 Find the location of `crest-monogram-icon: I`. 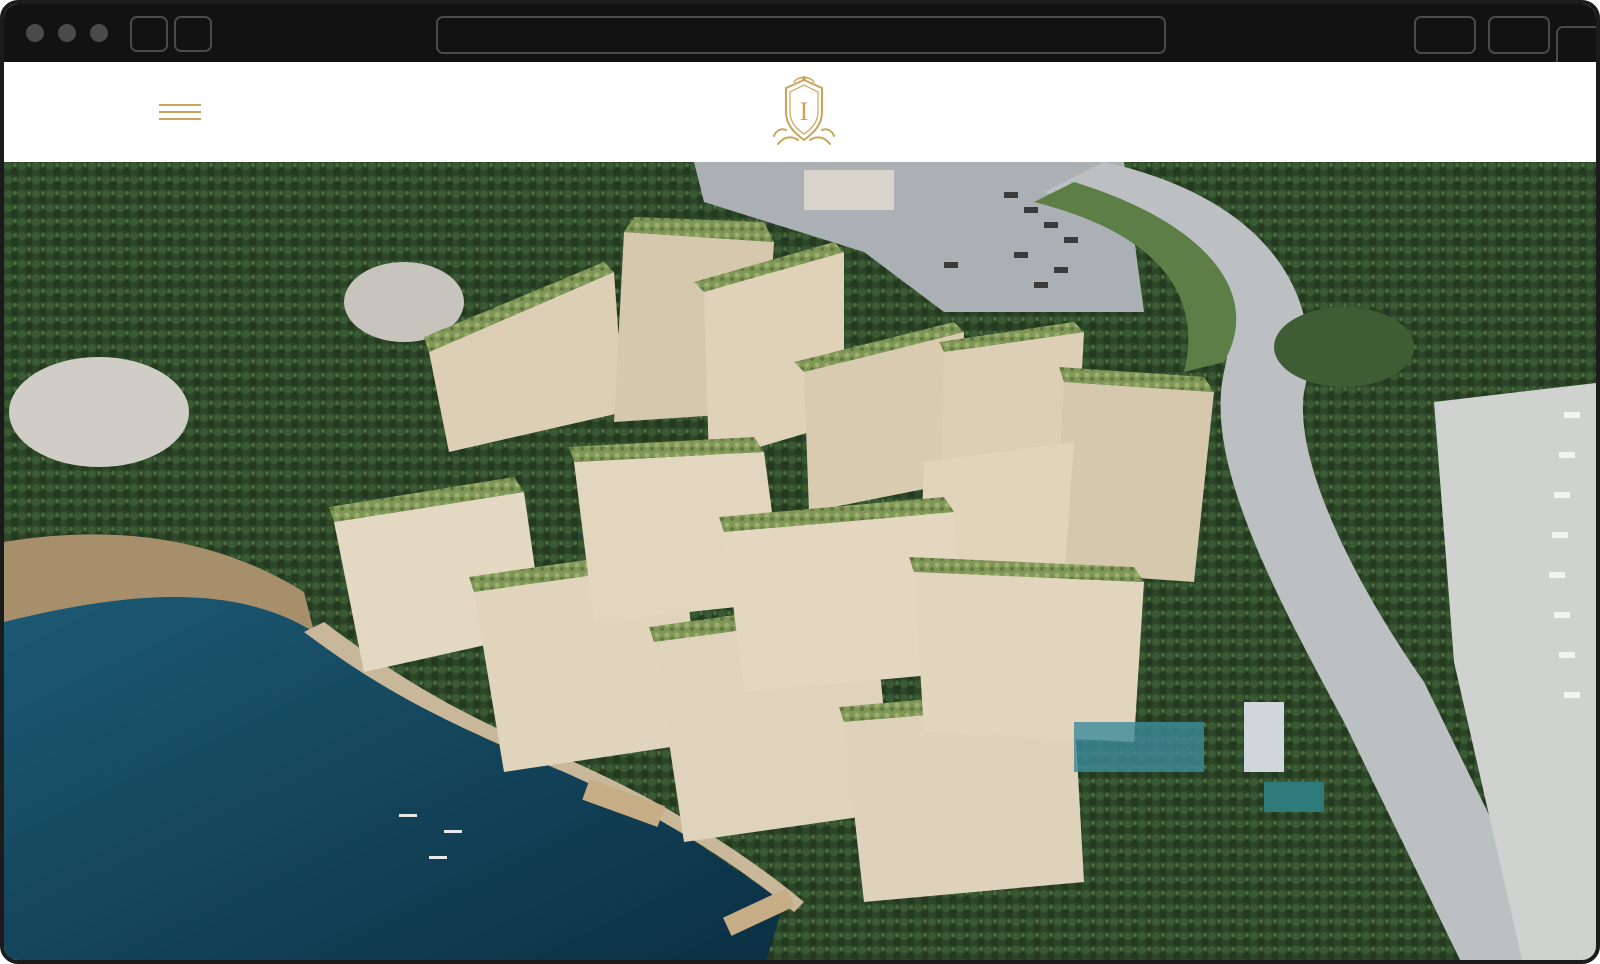

crest-monogram-icon: I is located at coordinates (804, 114).